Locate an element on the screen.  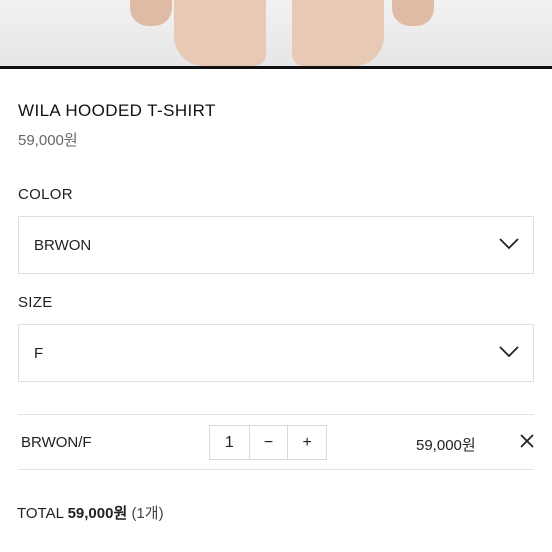
size-select: F is located at coordinates (276, 353).